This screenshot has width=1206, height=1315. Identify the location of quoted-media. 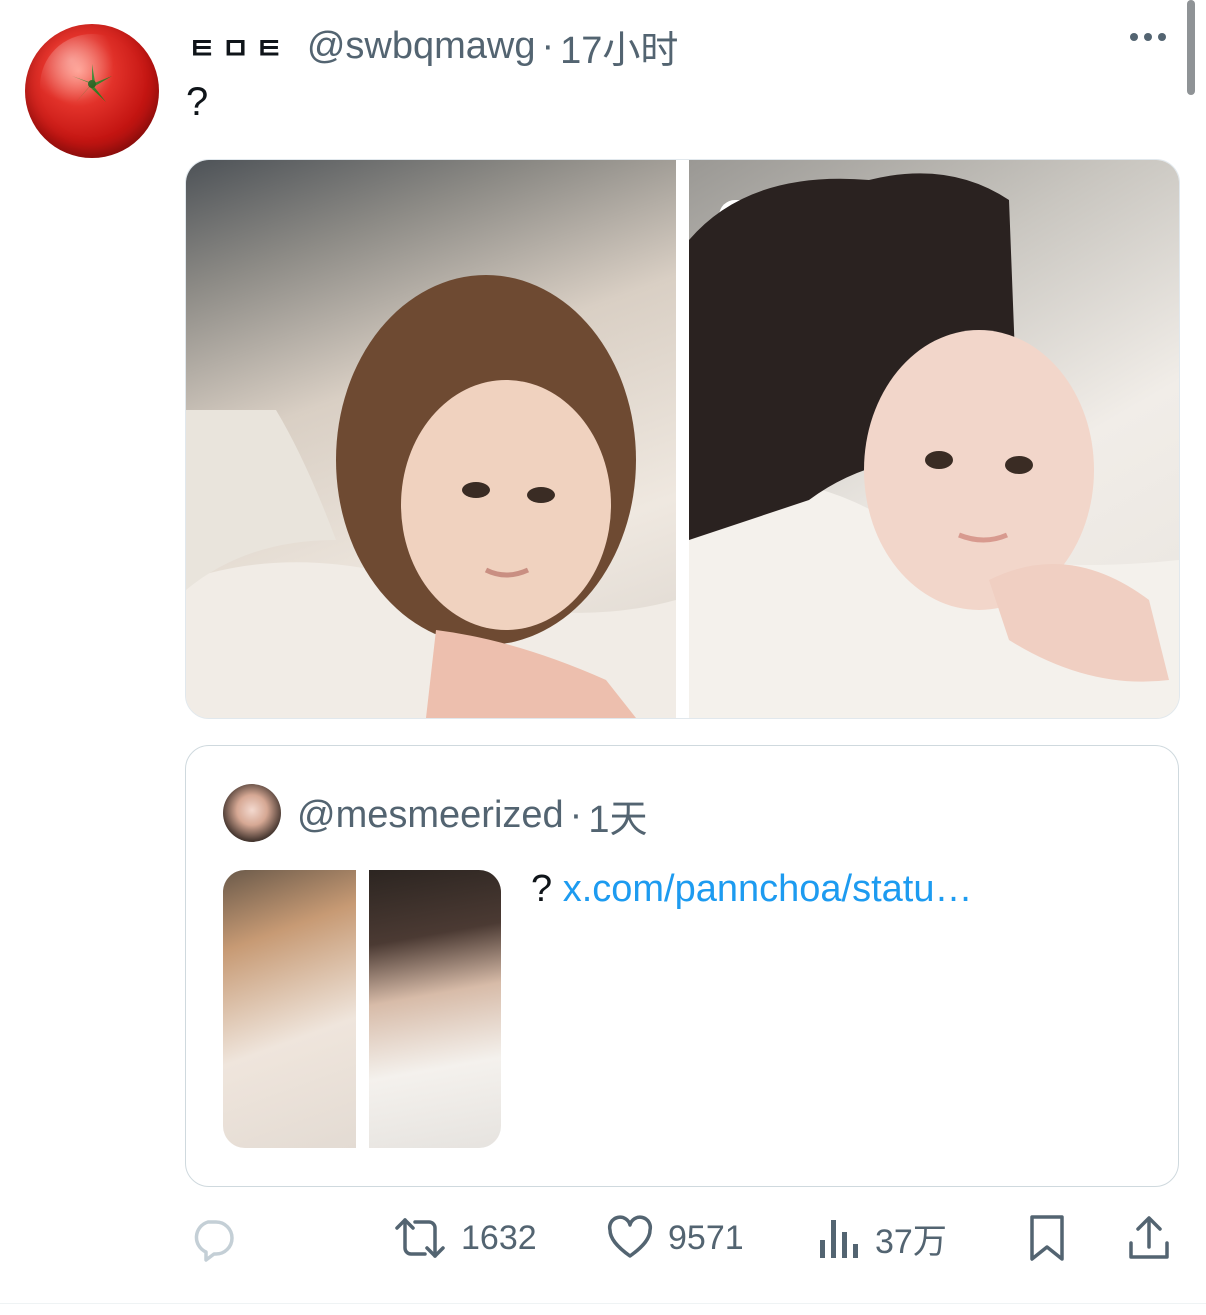
(362, 1009).